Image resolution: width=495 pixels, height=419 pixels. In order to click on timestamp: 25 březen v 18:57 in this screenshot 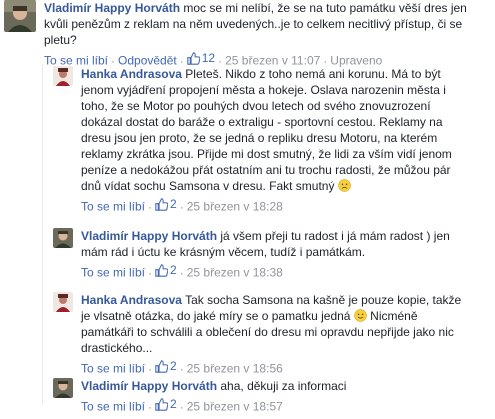, I will do `click(235, 407)`.